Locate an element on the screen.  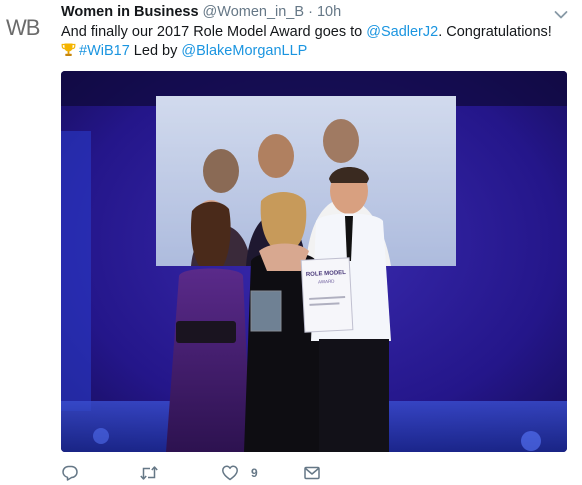
mention-link: @BlakeMorganLLP is located at coordinates (244, 51).